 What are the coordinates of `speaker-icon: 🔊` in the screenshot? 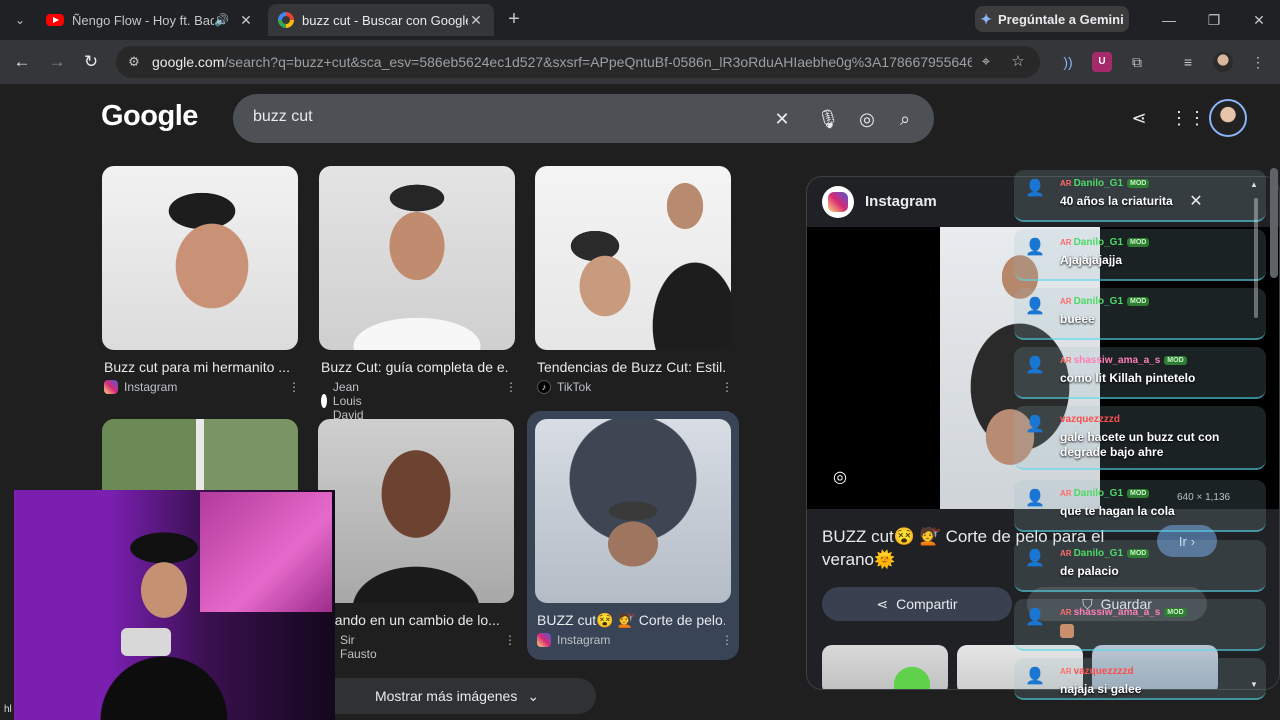 It's located at (222, 20).